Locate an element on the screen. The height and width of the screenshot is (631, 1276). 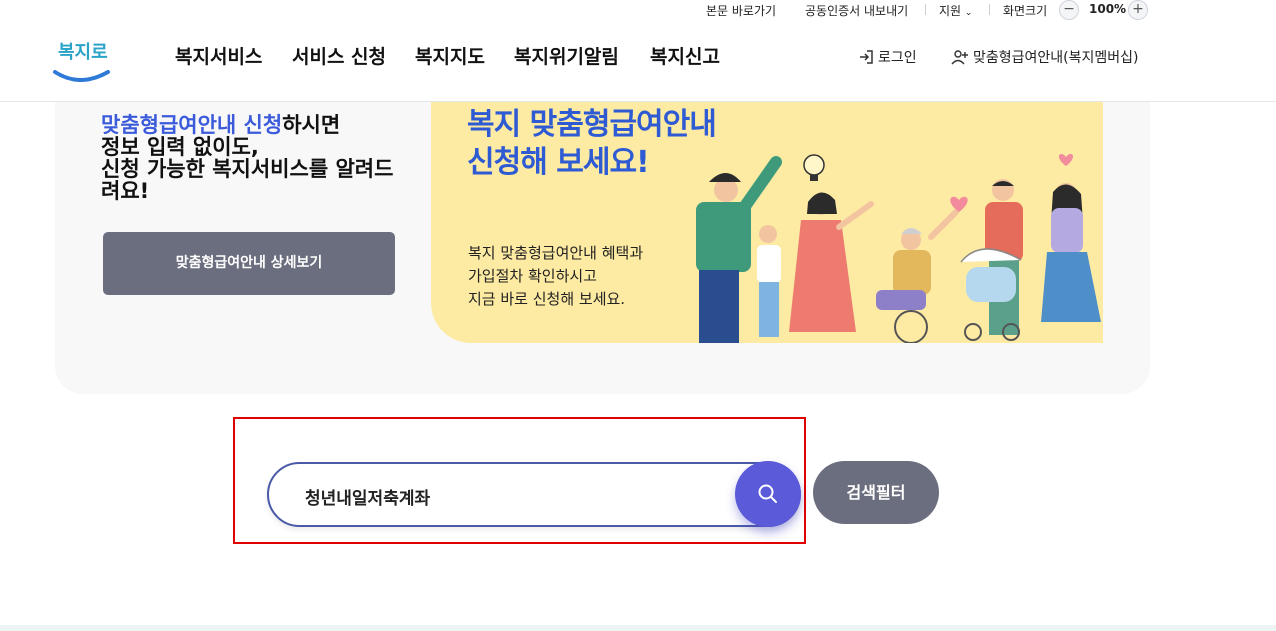
login-icon is located at coordinates (866, 57).